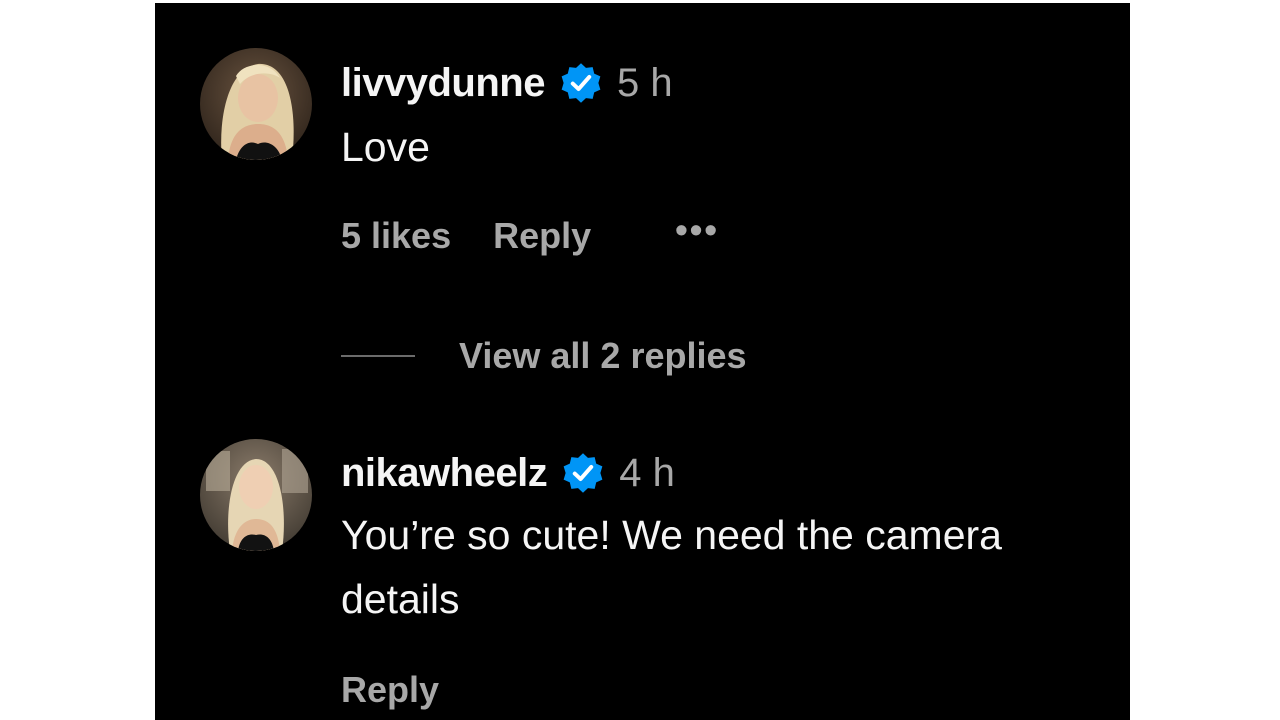 The height and width of the screenshot is (720, 1280). I want to click on profile-photo-icon, so click(256, 495).